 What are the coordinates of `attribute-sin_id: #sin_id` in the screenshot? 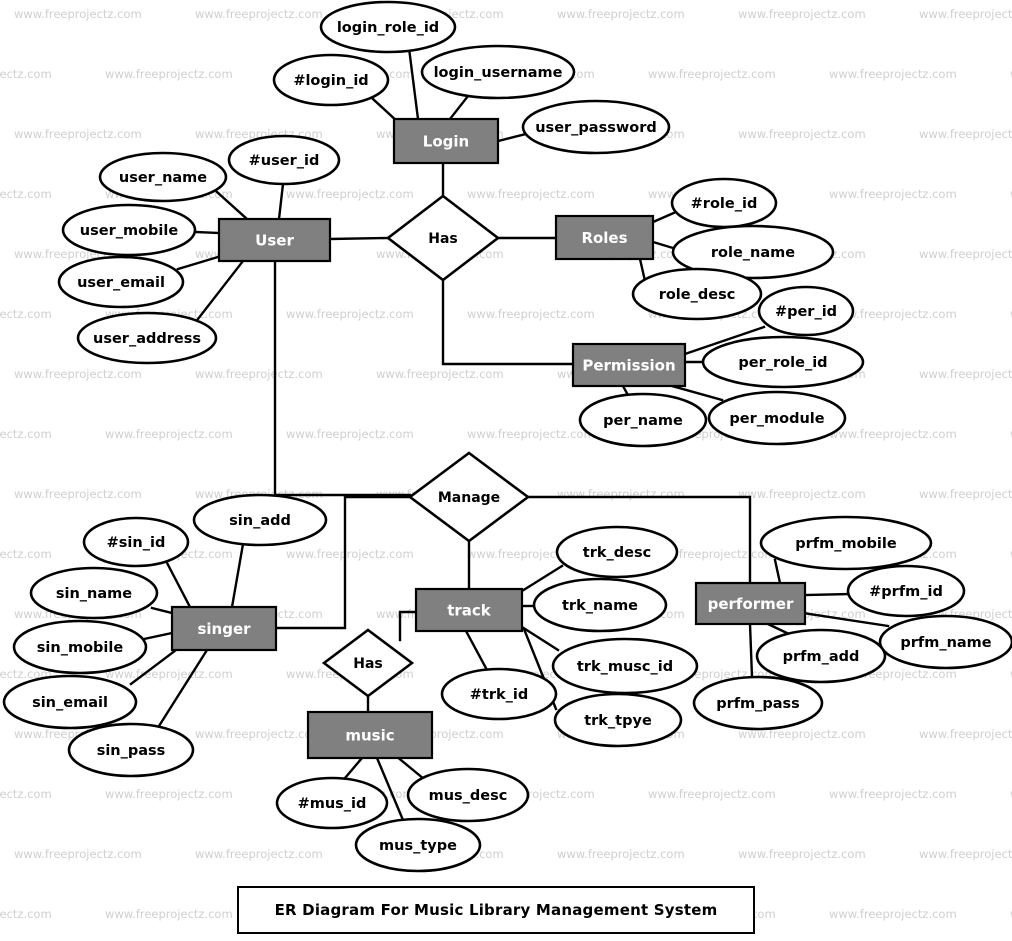 It's located at (136, 542).